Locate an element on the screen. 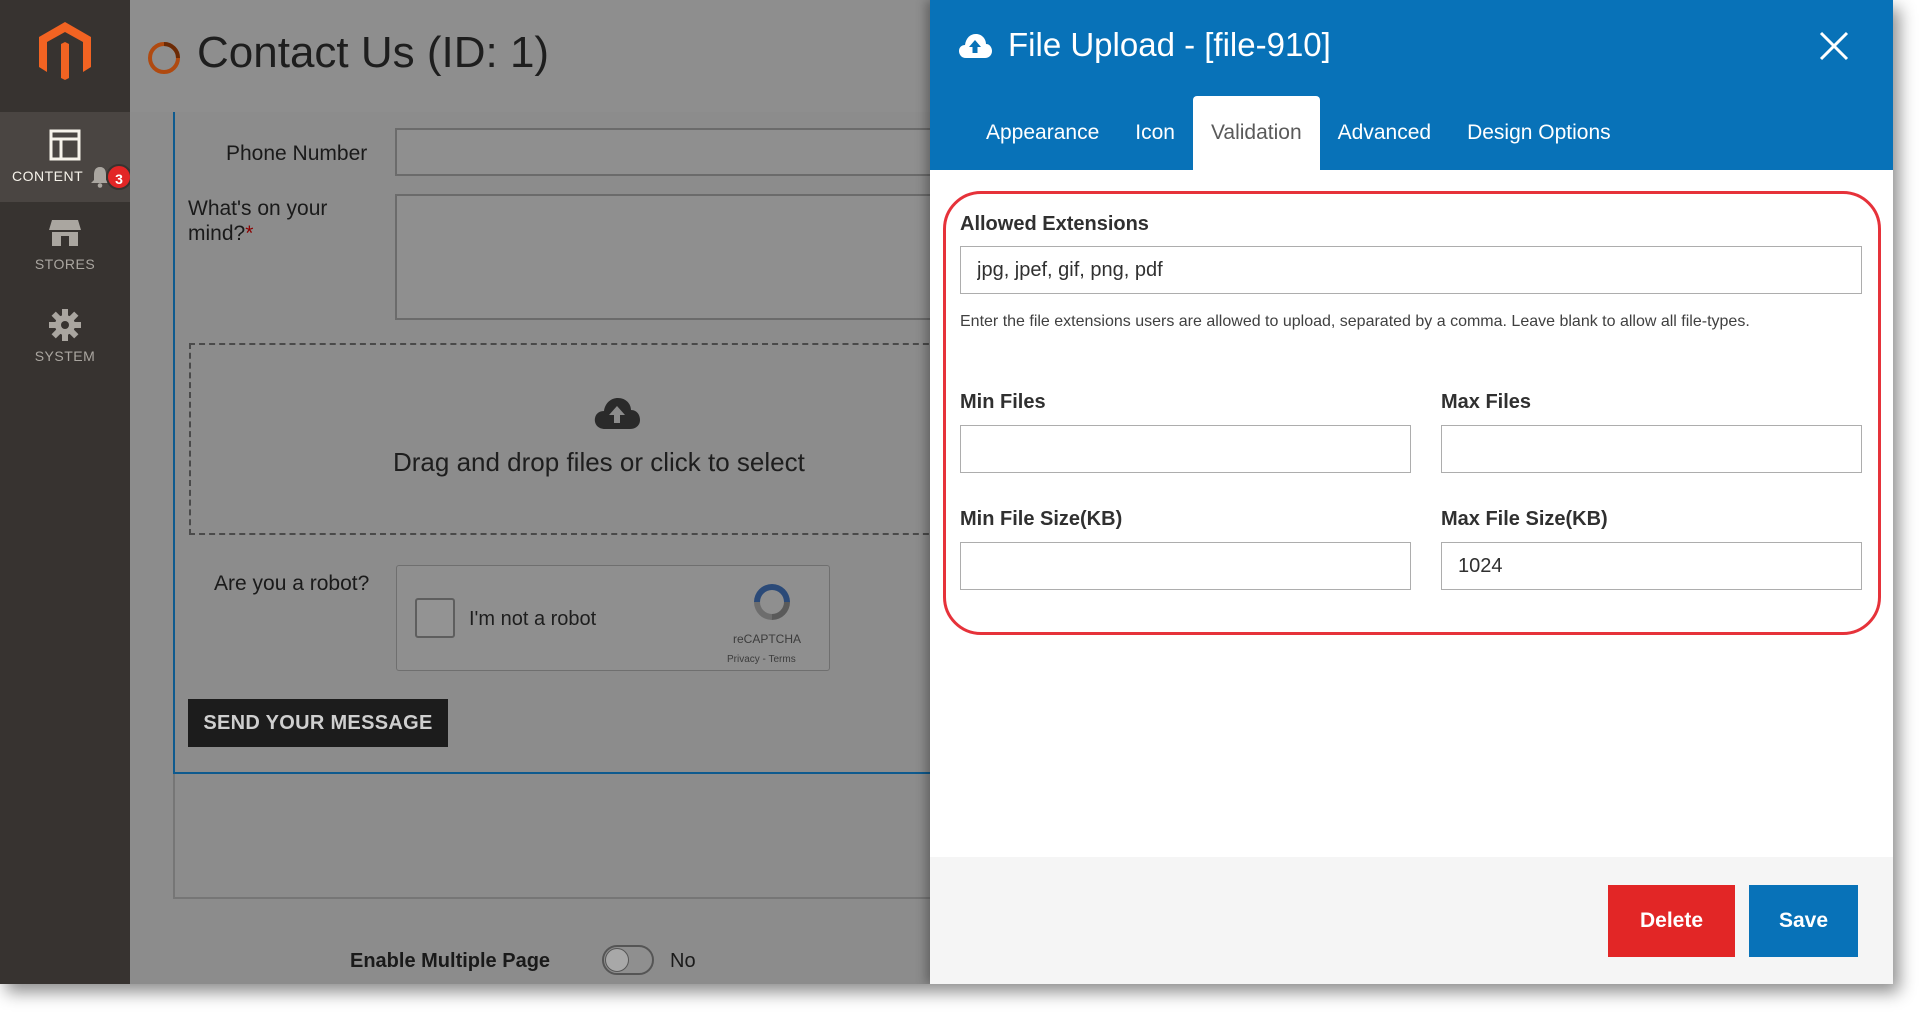 Image resolution: width=1920 pixels, height=1019 pixels. recaptcha-brand: reCAPTCHA is located at coordinates (767, 639).